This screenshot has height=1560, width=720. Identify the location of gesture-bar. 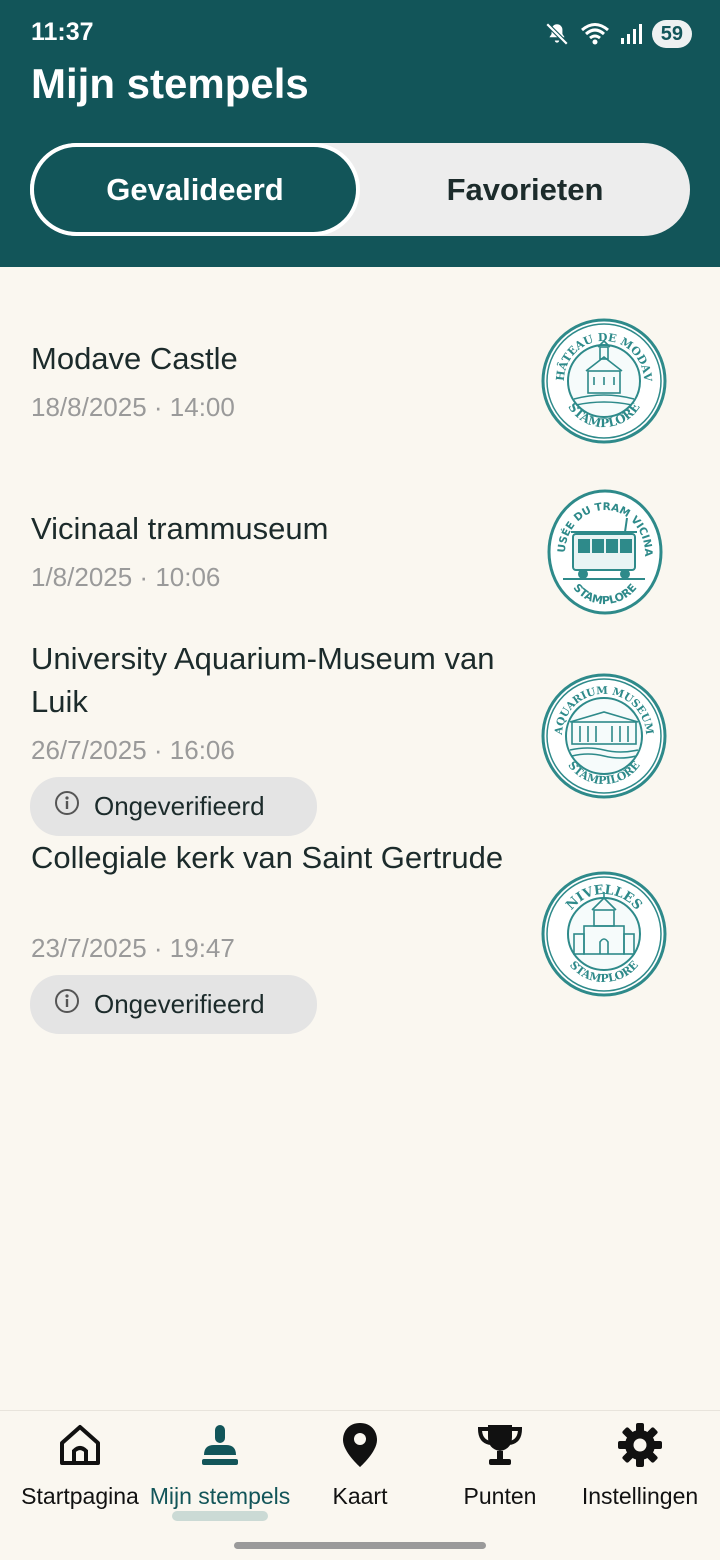
(360, 1545).